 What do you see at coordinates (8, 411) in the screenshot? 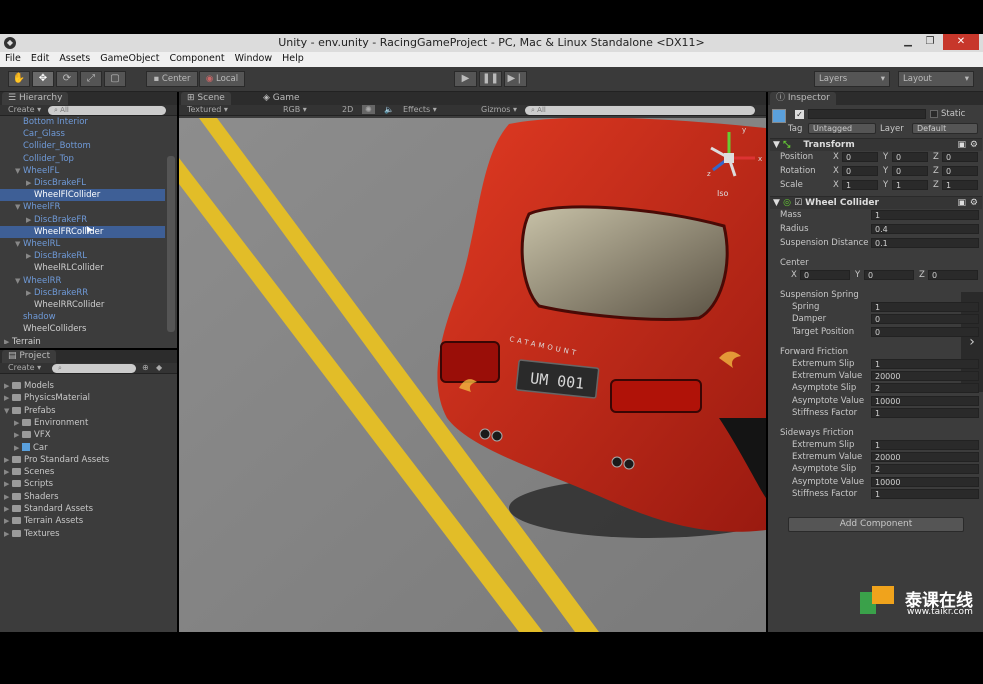
I see `expand-right-icon: ▼` at bounding box center [8, 411].